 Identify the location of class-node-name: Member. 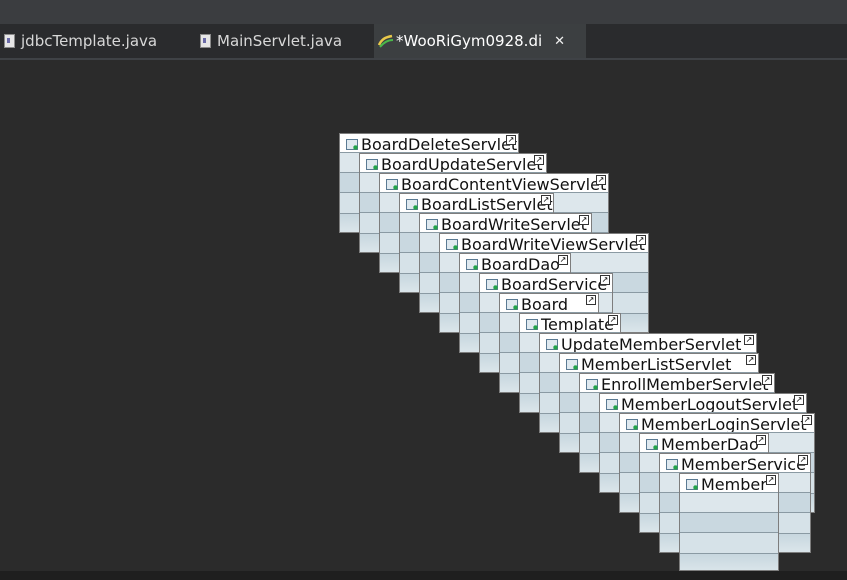
(734, 483).